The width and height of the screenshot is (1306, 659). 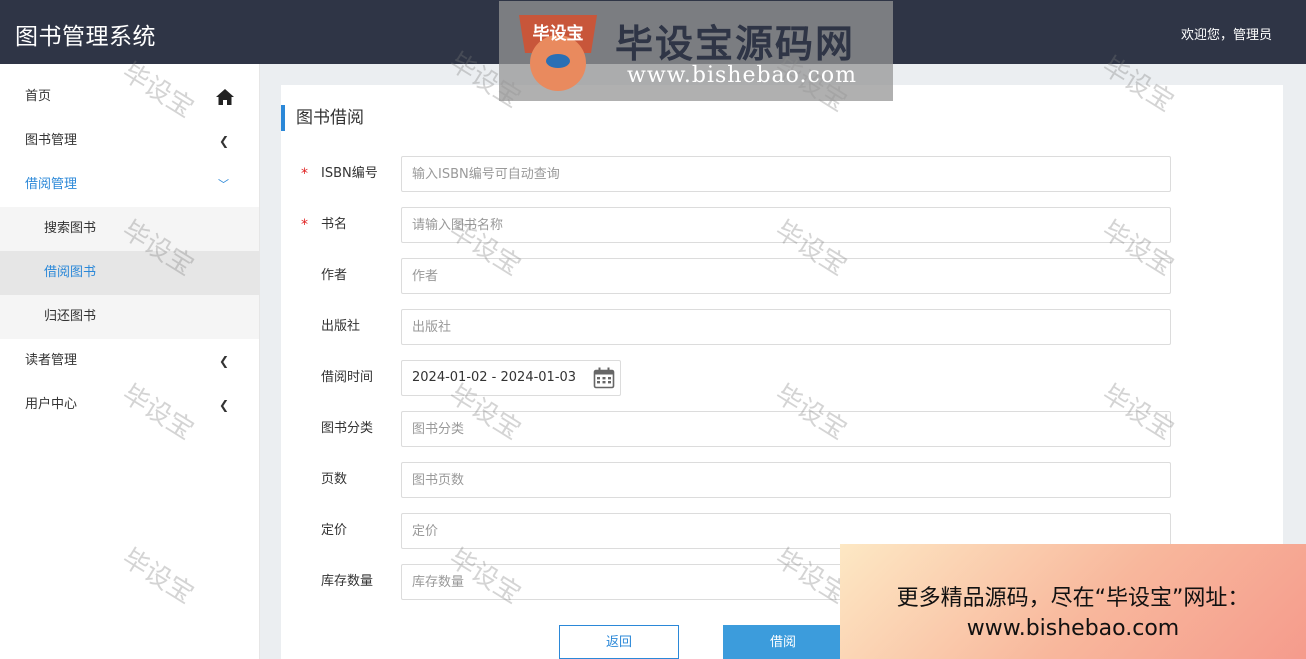 What do you see at coordinates (85, 37) in the screenshot?
I see `app-title: 图书管理系统` at bounding box center [85, 37].